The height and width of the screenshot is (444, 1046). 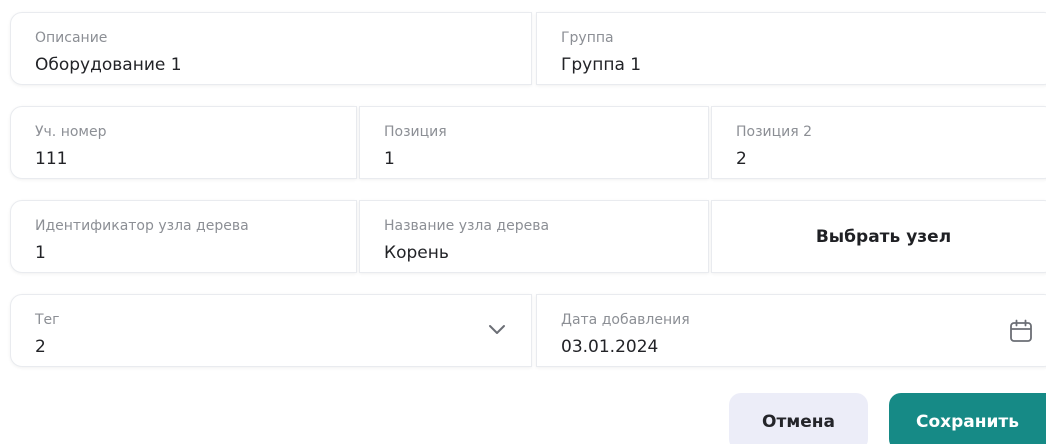 What do you see at coordinates (108, 65) in the screenshot?
I see `description-value: Оборудование 1` at bounding box center [108, 65].